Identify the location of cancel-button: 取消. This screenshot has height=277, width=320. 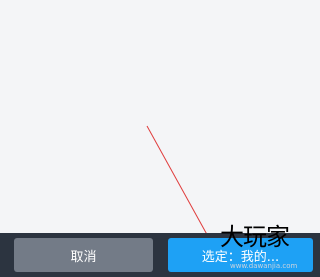
(83, 255).